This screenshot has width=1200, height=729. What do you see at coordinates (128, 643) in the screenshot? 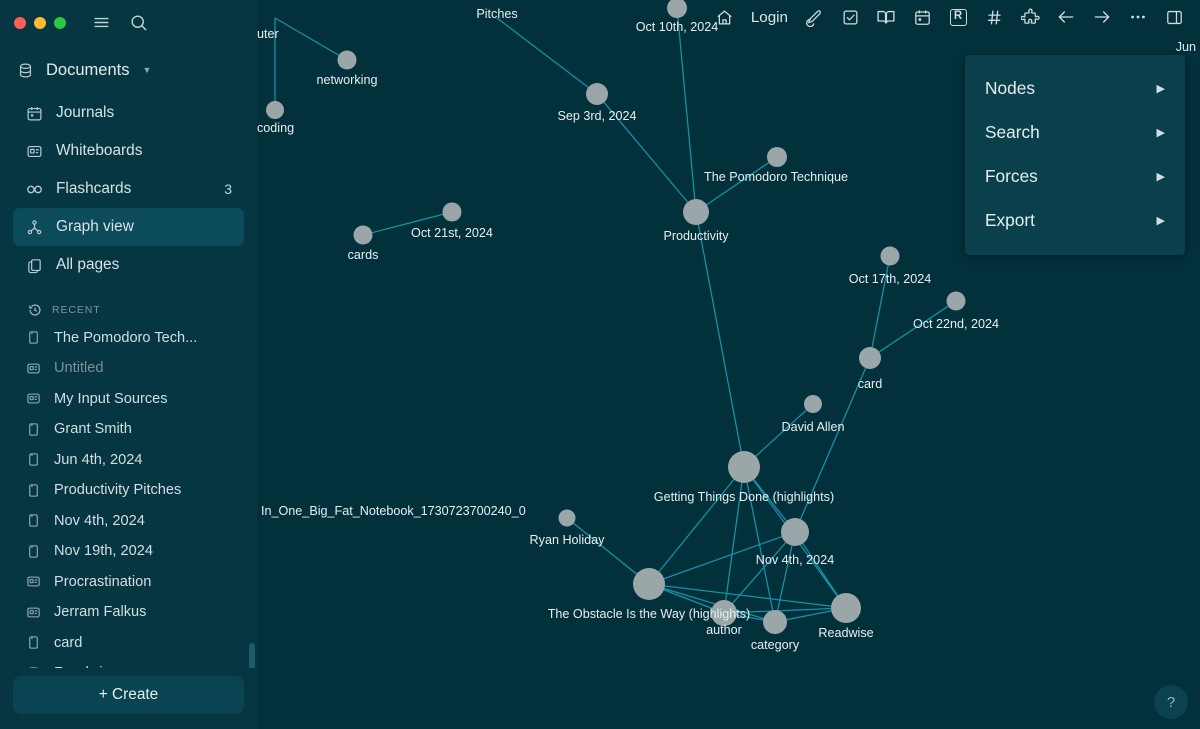
I see `recent-item-card: card` at bounding box center [128, 643].